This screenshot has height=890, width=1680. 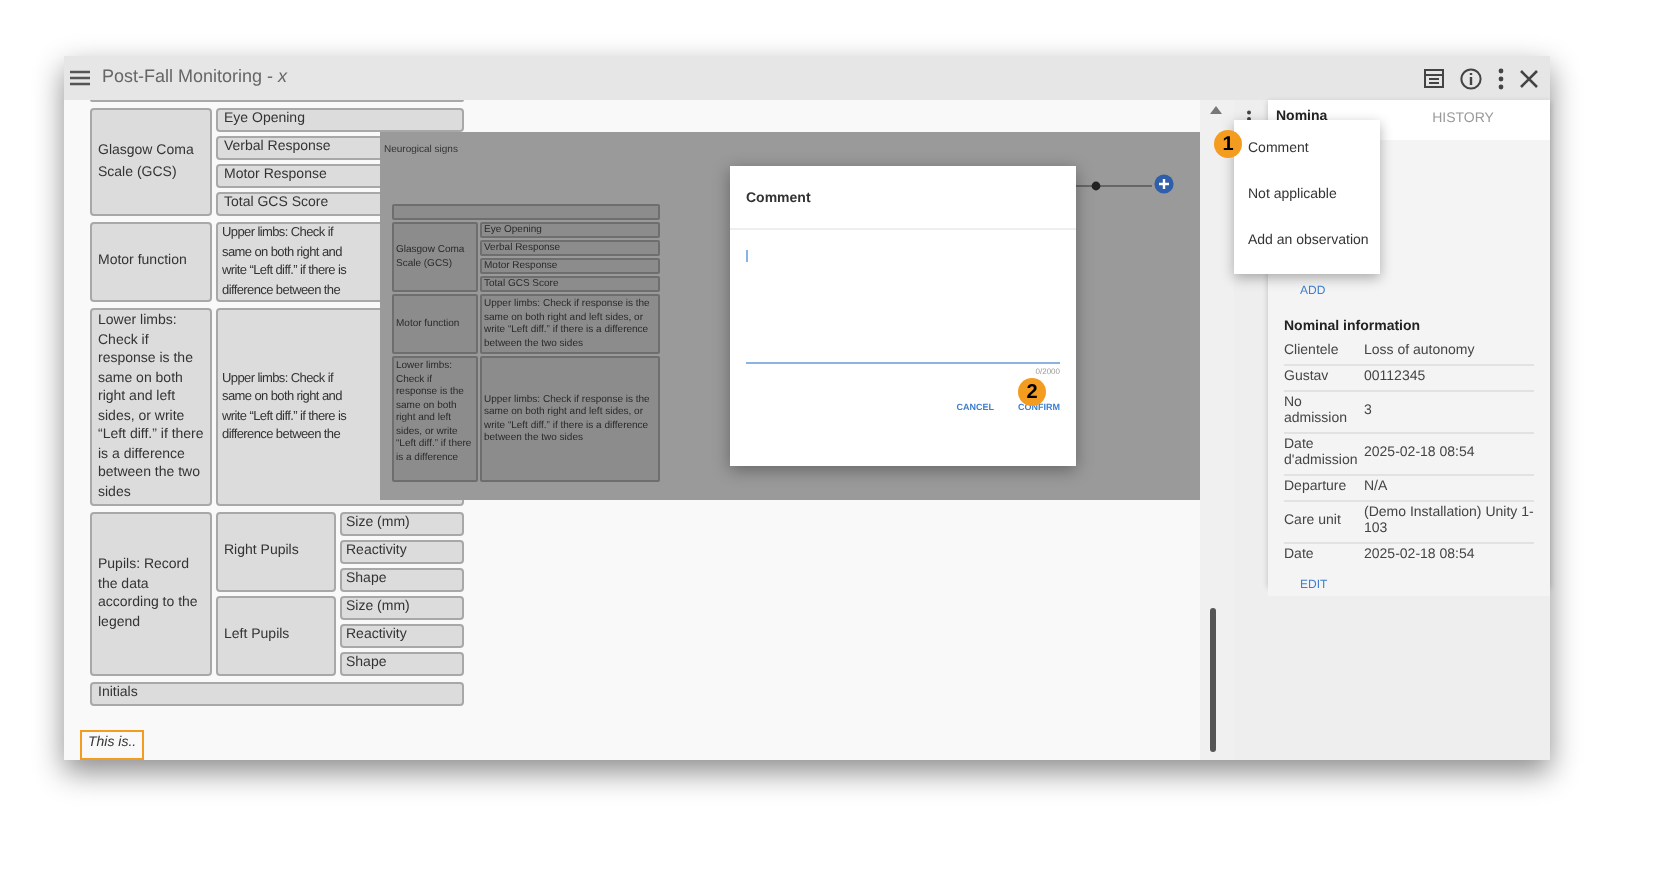 I want to click on close-icon, so click(x=1529, y=78).